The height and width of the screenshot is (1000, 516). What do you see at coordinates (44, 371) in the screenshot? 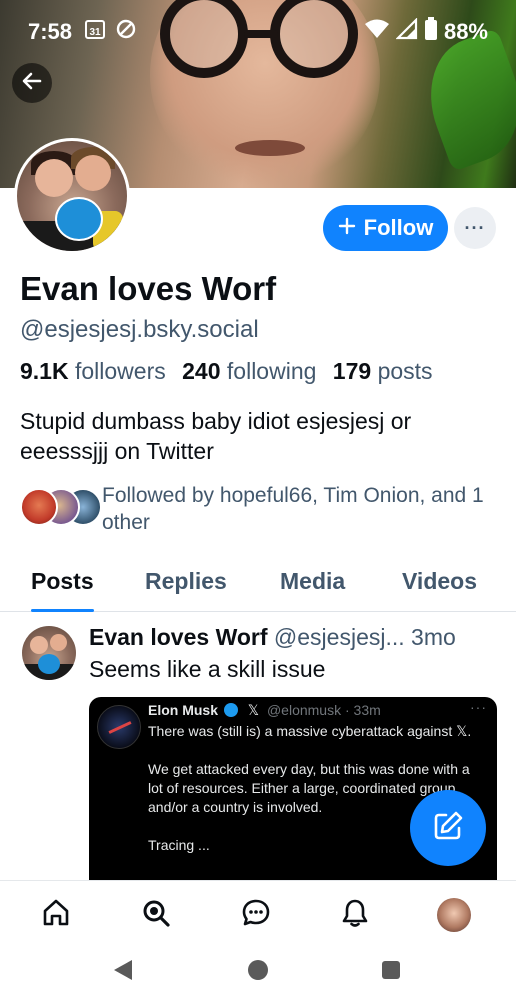
I see `followers-count: 9.1K` at bounding box center [44, 371].